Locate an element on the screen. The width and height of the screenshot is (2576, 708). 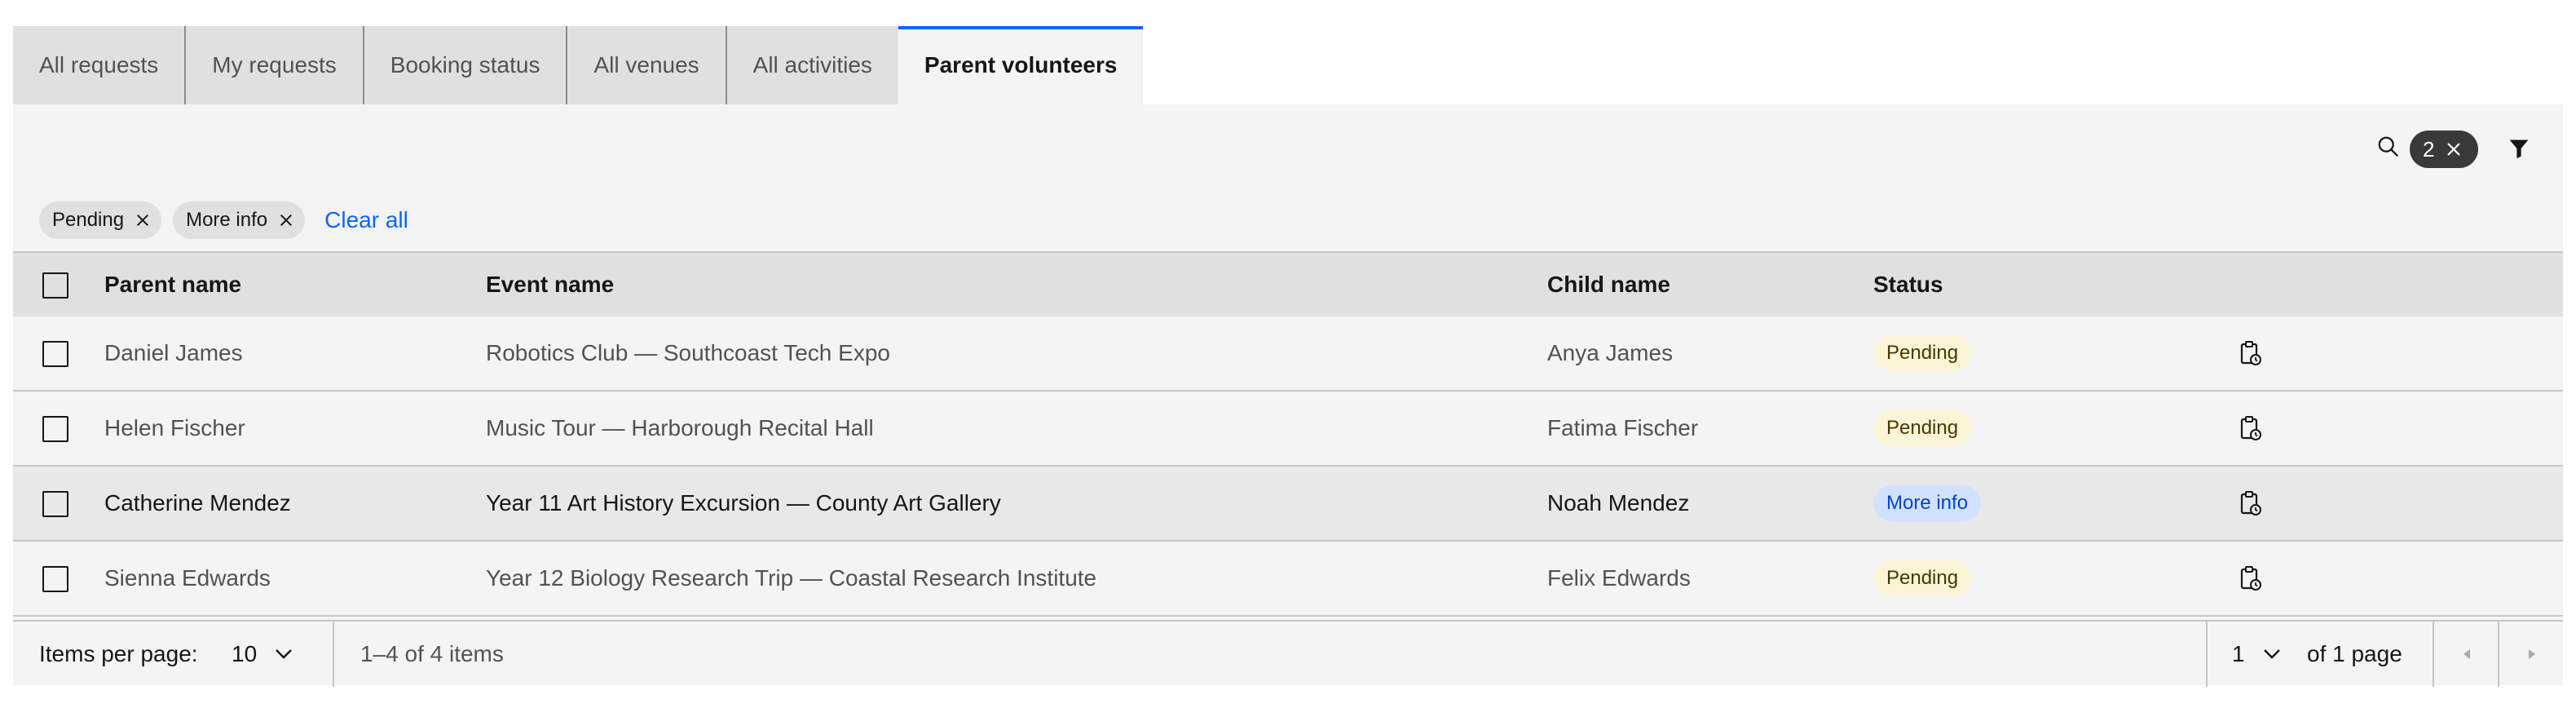
next-page-button is located at coordinates (2532, 654).